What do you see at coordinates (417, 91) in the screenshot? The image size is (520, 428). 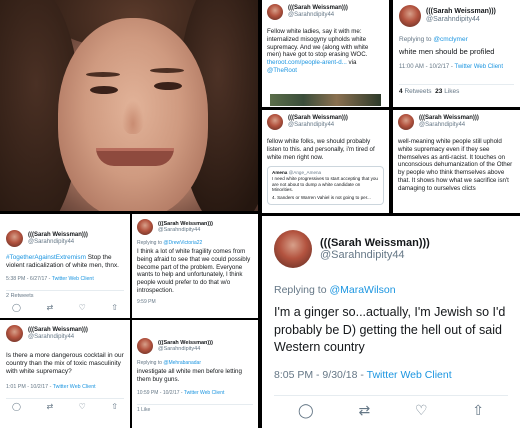 I see `retweet-label: Retweets` at bounding box center [417, 91].